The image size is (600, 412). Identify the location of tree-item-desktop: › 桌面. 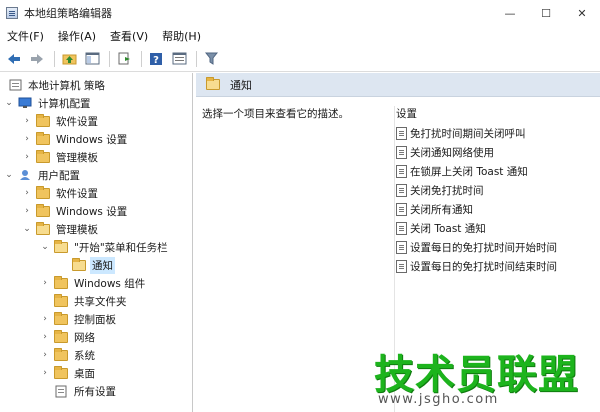
(68, 373).